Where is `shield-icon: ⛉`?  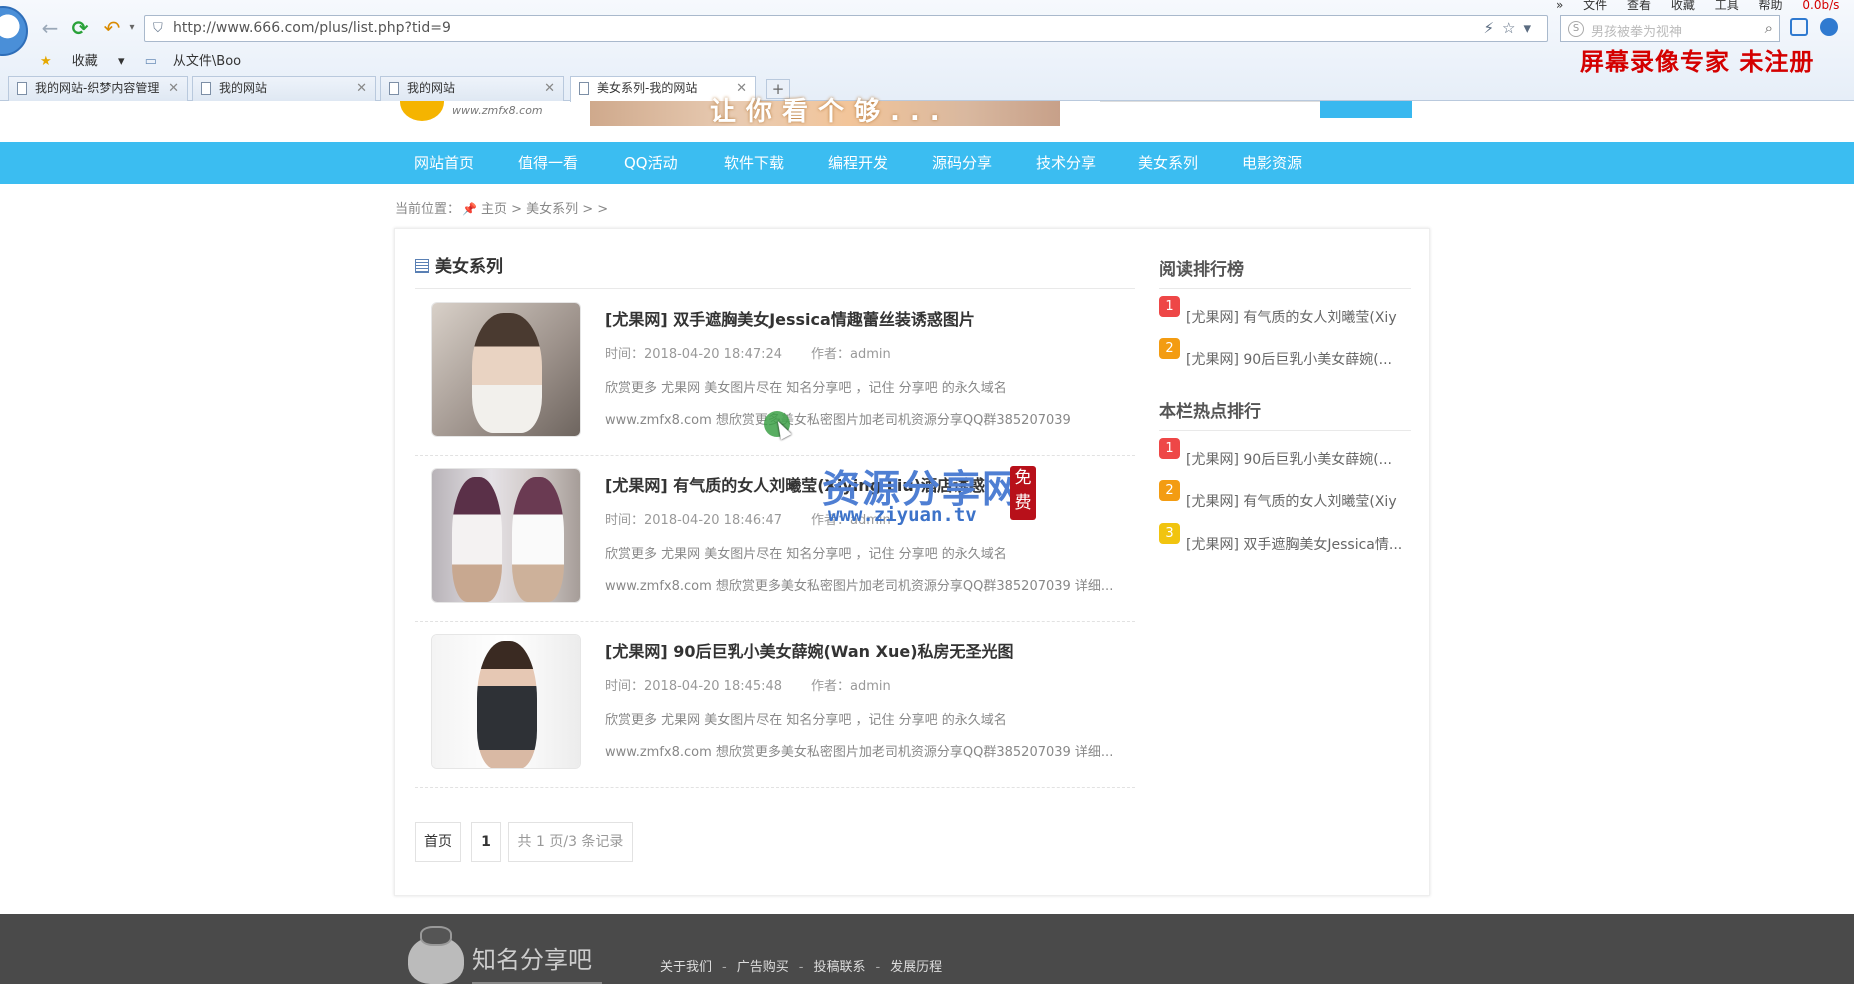
shield-icon: ⛉ is located at coordinates (158, 28).